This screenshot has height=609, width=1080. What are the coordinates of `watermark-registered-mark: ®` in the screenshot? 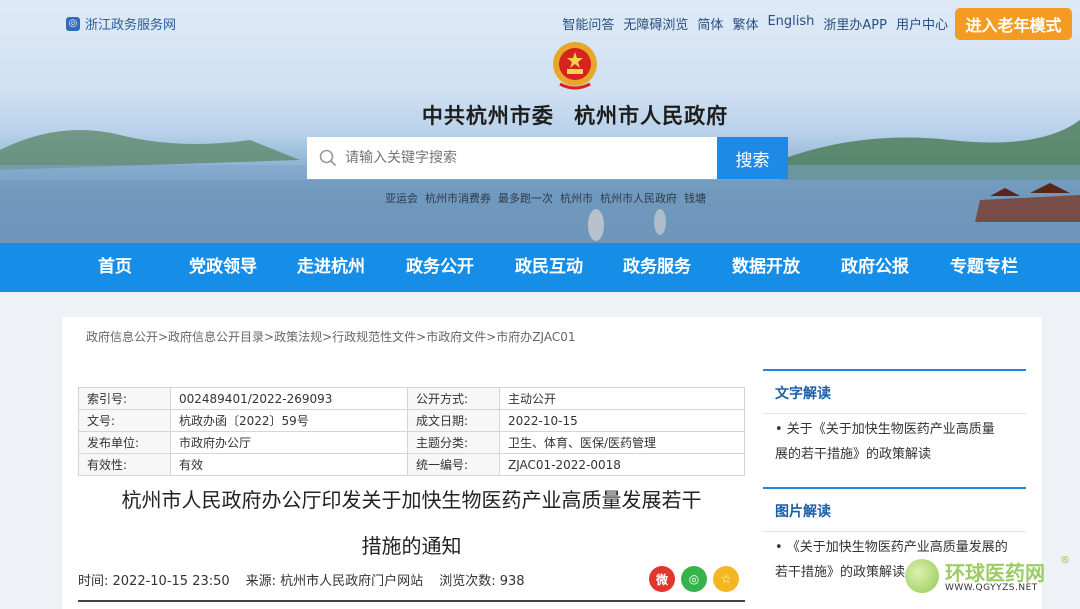 It's located at (1065, 560).